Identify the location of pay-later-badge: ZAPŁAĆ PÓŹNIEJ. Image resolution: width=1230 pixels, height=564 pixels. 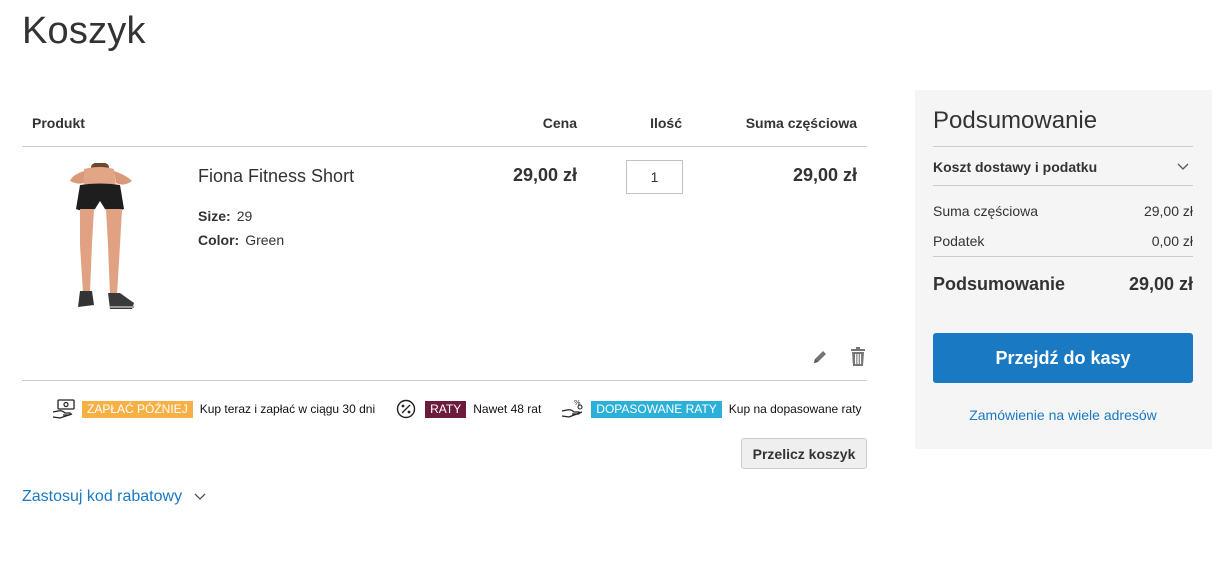
(137, 409).